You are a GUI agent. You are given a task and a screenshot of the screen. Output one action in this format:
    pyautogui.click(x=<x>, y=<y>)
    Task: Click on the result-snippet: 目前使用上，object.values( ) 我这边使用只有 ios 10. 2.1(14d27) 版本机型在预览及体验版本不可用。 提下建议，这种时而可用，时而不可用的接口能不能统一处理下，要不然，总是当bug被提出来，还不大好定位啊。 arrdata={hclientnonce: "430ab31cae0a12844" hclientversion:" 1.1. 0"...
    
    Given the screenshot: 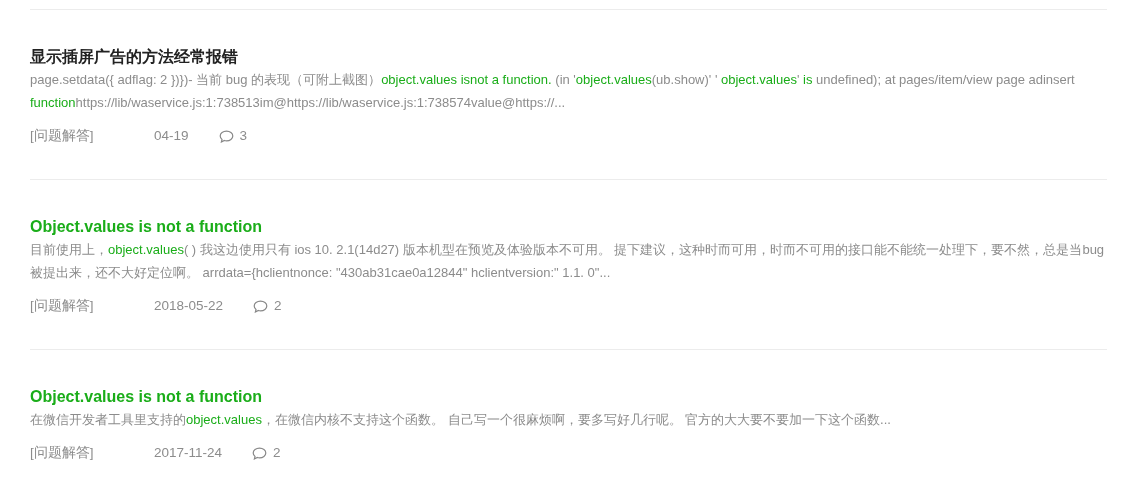 What is the action you would take?
    pyautogui.click(x=568, y=261)
    